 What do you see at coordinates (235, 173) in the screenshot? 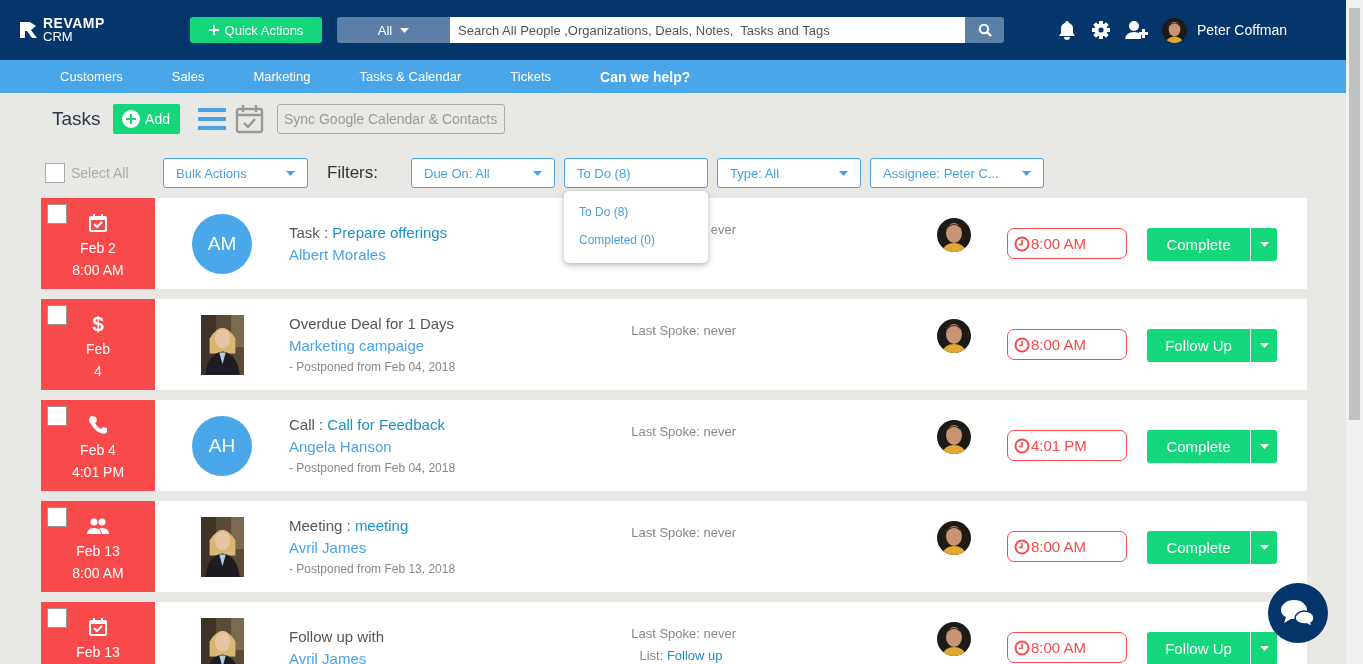
I see `bulk-actions-dropdown: Bulk Actions` at bounding box center [235, 173].